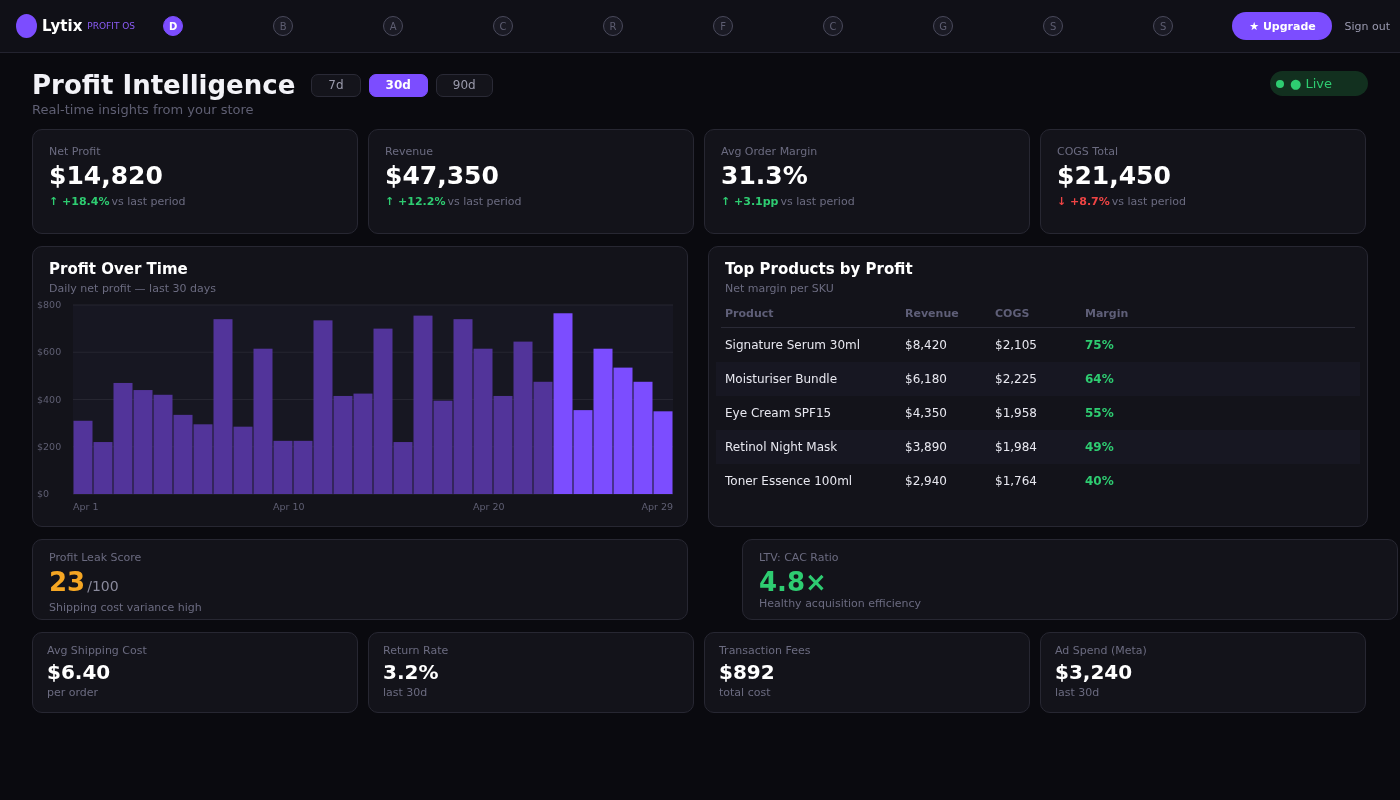 The image size is (1400, 800). I want to click on kpi-delta: ↓ +8.7%, so click(1083, 201).